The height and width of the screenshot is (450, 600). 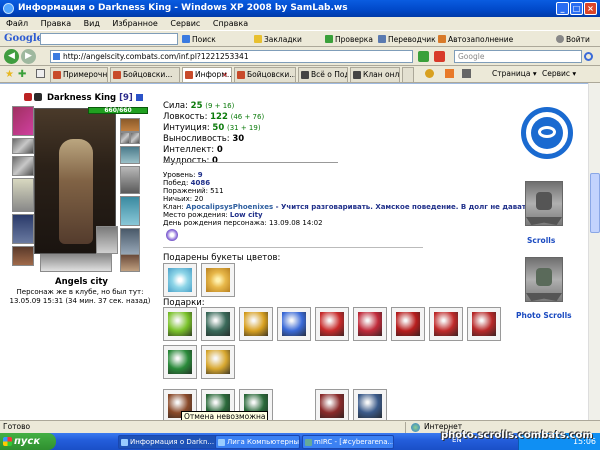 I want to click on vertical-scrollbar, so click(x=594, y=251).